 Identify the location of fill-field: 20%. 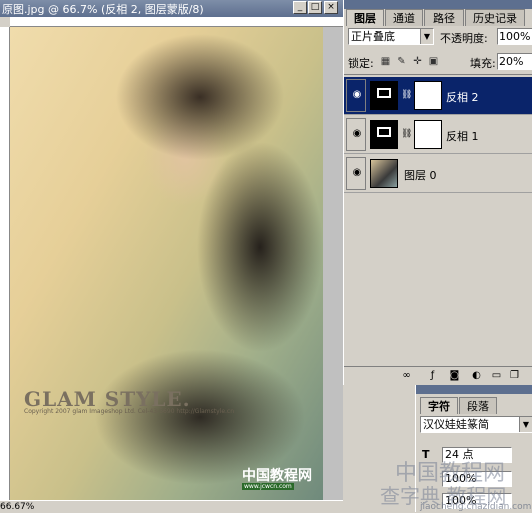
(514, 61).